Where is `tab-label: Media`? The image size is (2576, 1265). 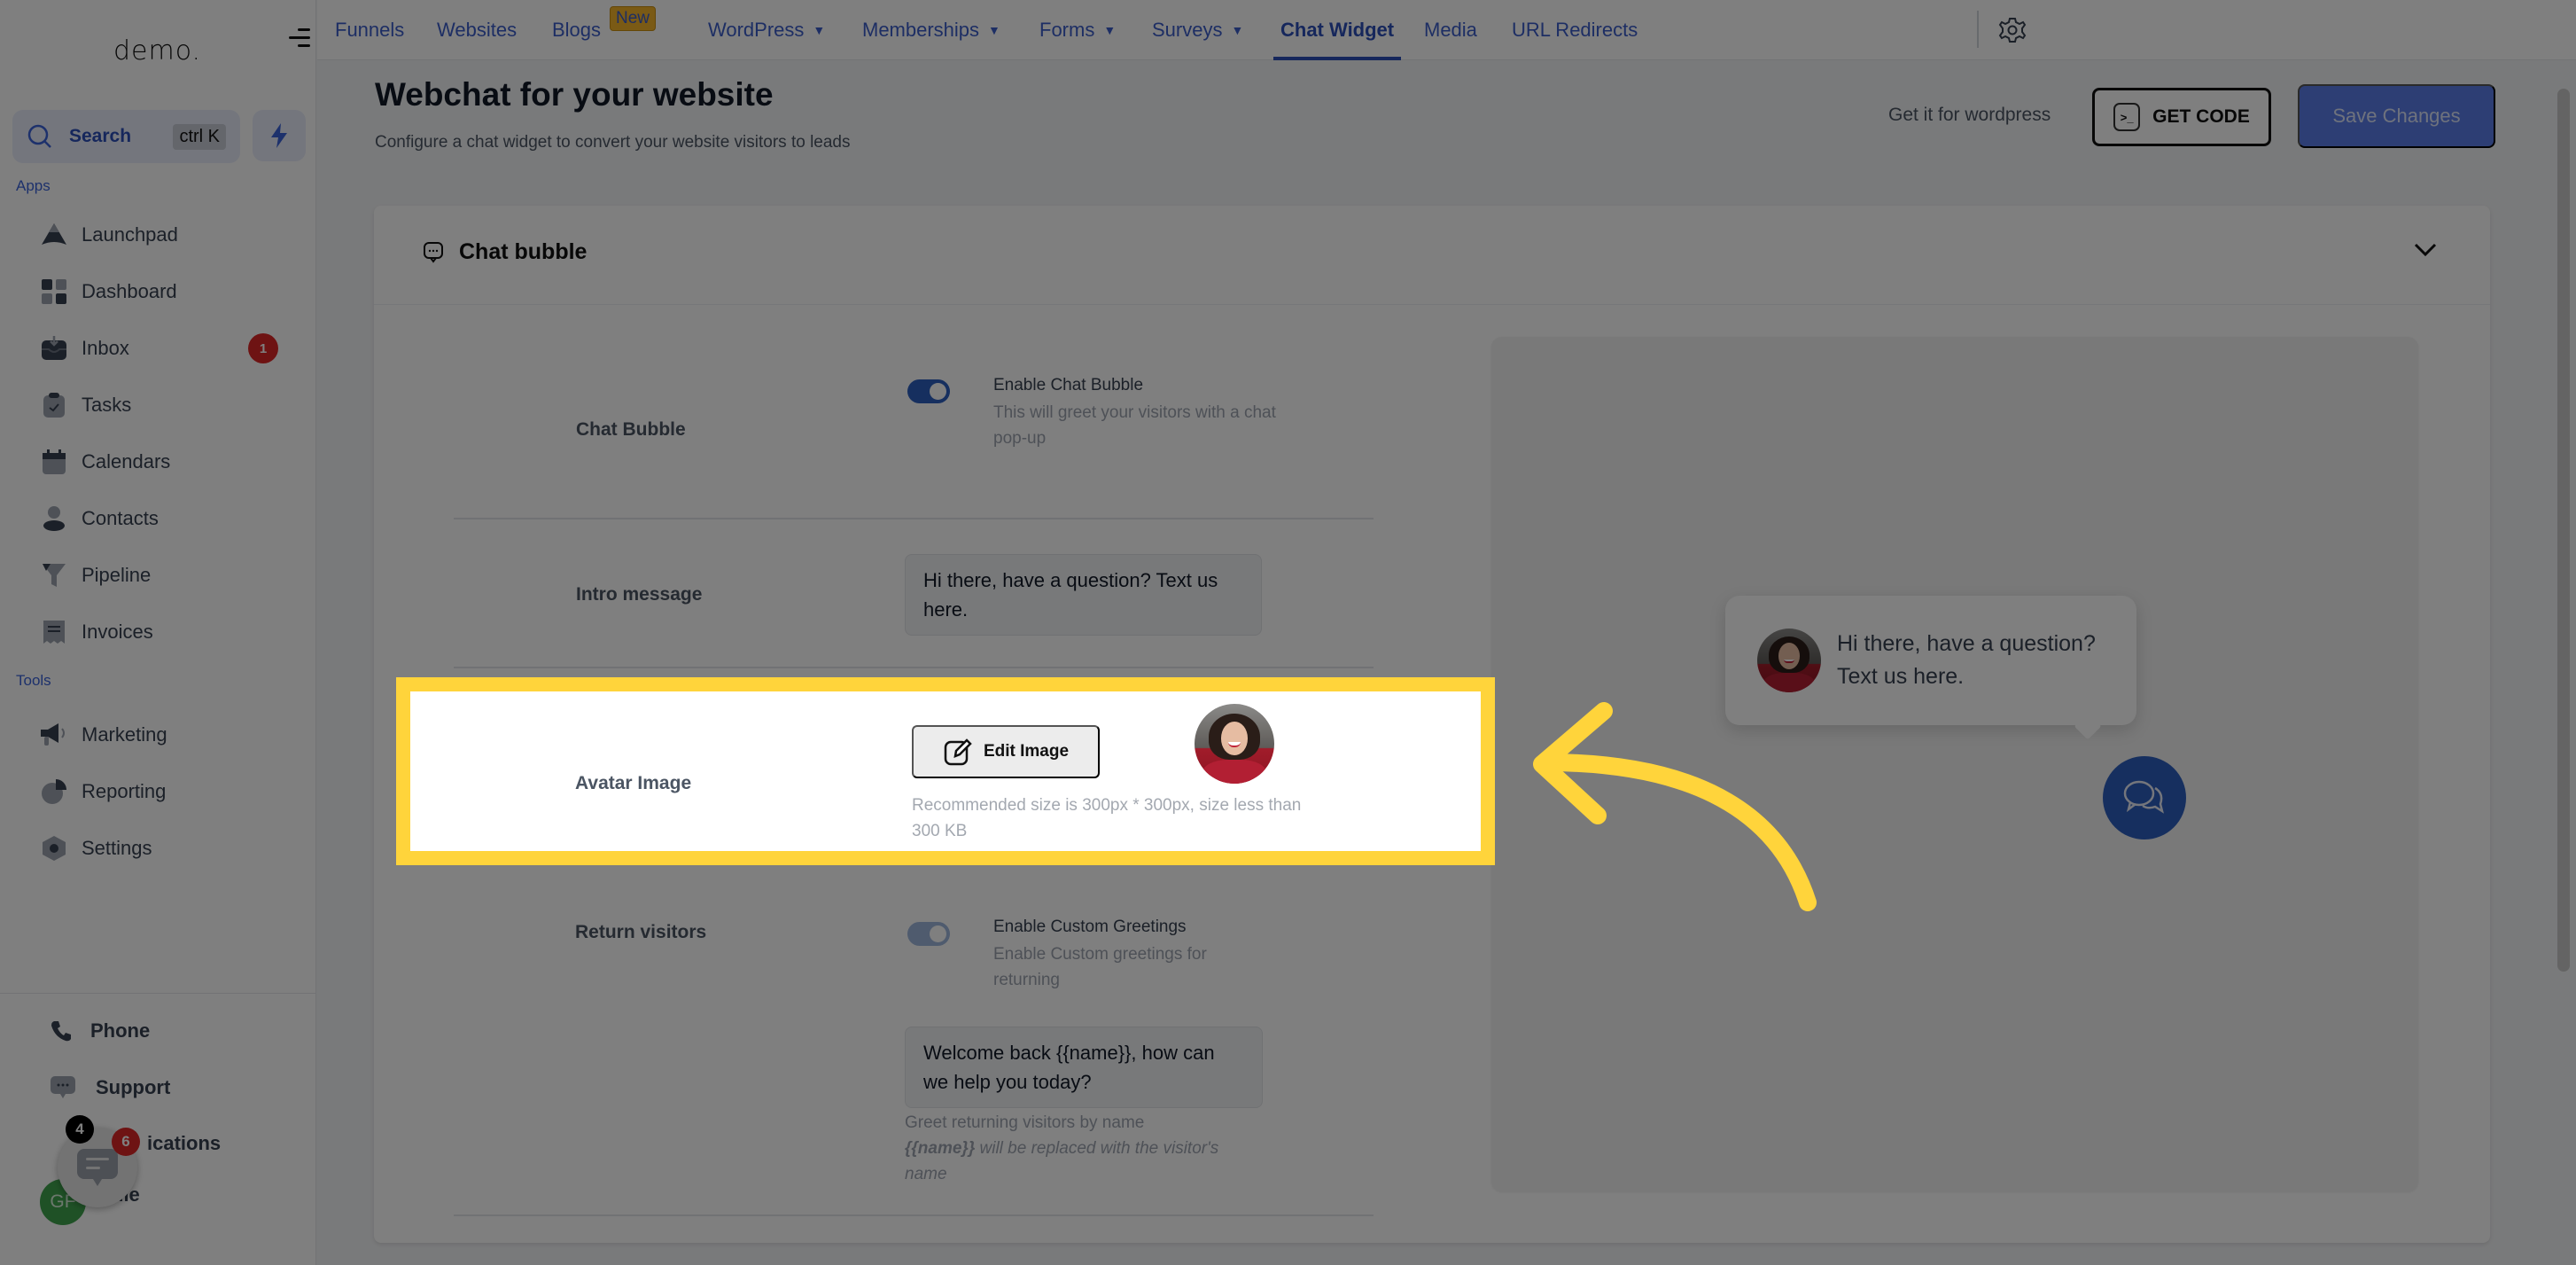 tab-label: Media is located at coordinates (1451, 30).